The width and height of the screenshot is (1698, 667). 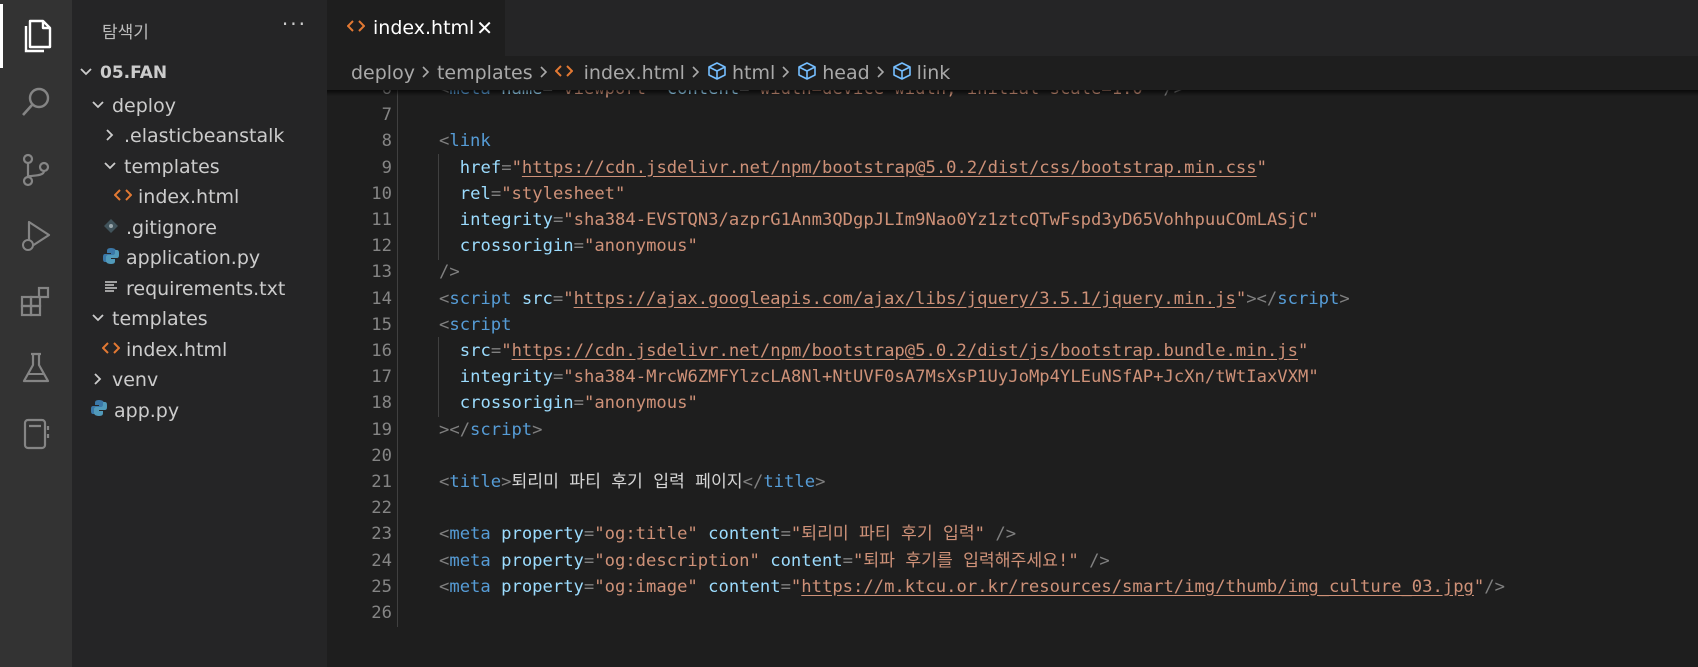 What do you see at coordinates (579, 403) in the screenshot?
I see `code-text: crossorigin="anonymous"` at bounding box center [579, 403].